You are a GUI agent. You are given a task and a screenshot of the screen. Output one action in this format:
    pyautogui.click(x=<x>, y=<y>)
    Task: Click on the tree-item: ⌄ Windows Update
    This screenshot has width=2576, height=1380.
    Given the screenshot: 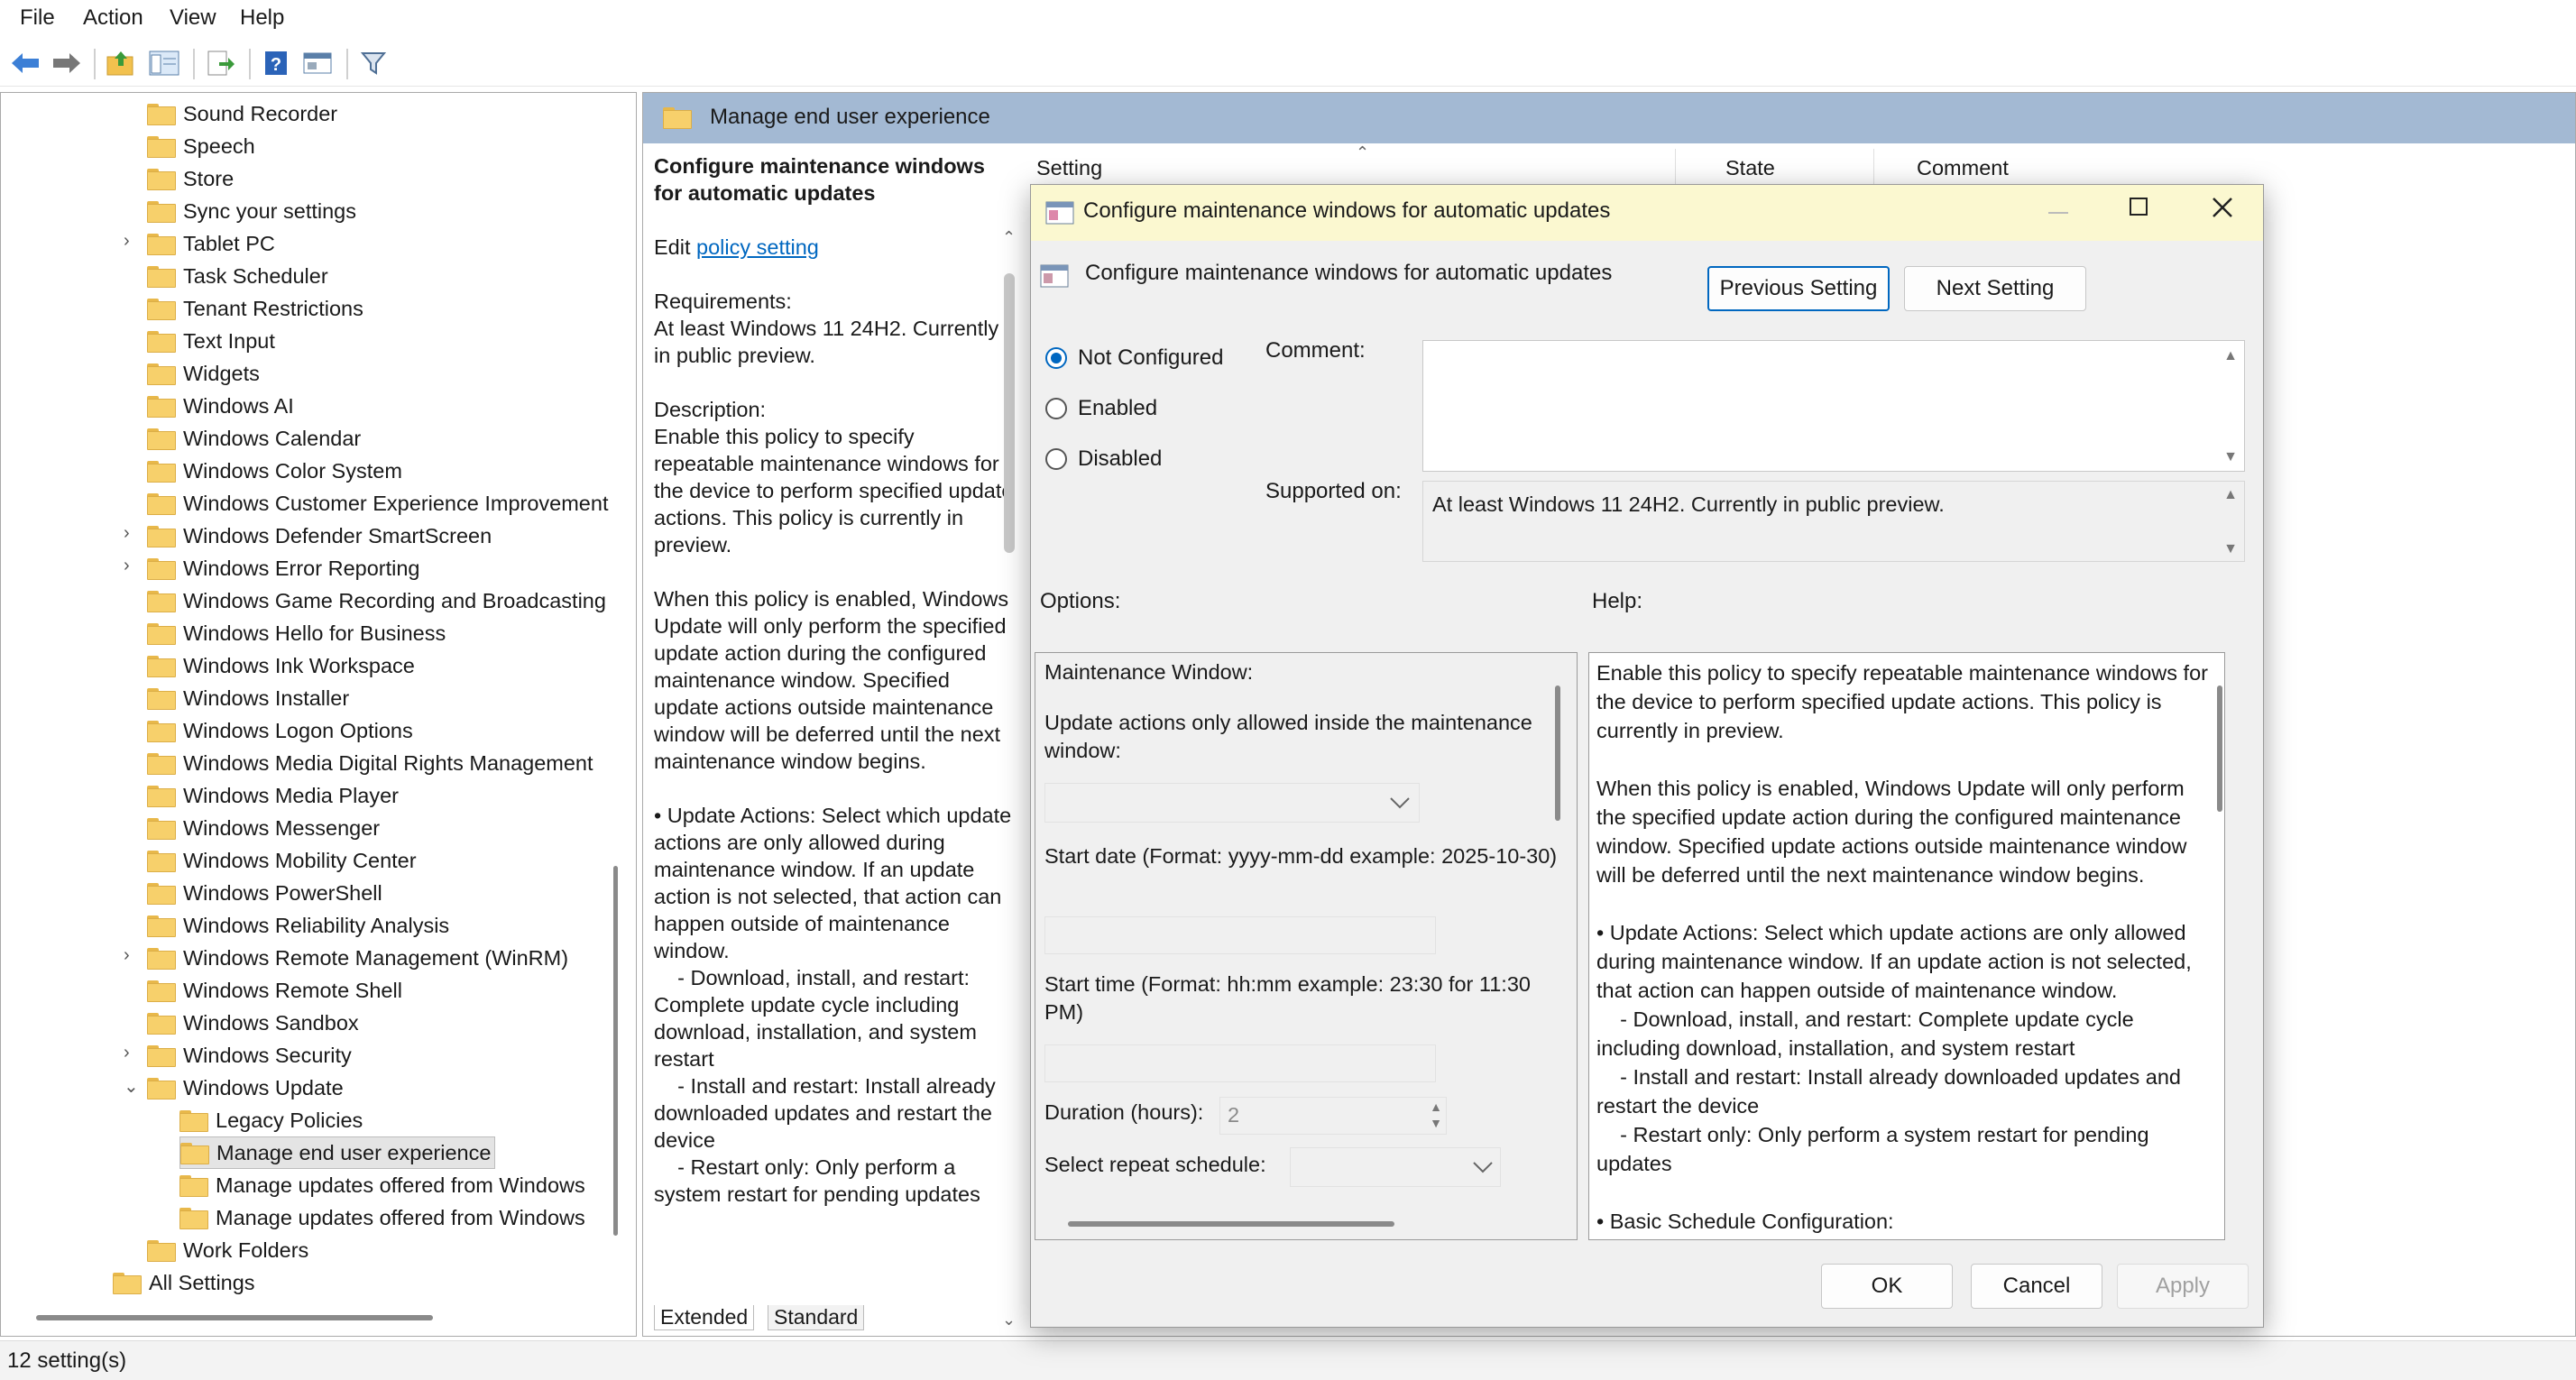 What is the action you would take?
    pyautogui.click(x=234, y=1088)
    